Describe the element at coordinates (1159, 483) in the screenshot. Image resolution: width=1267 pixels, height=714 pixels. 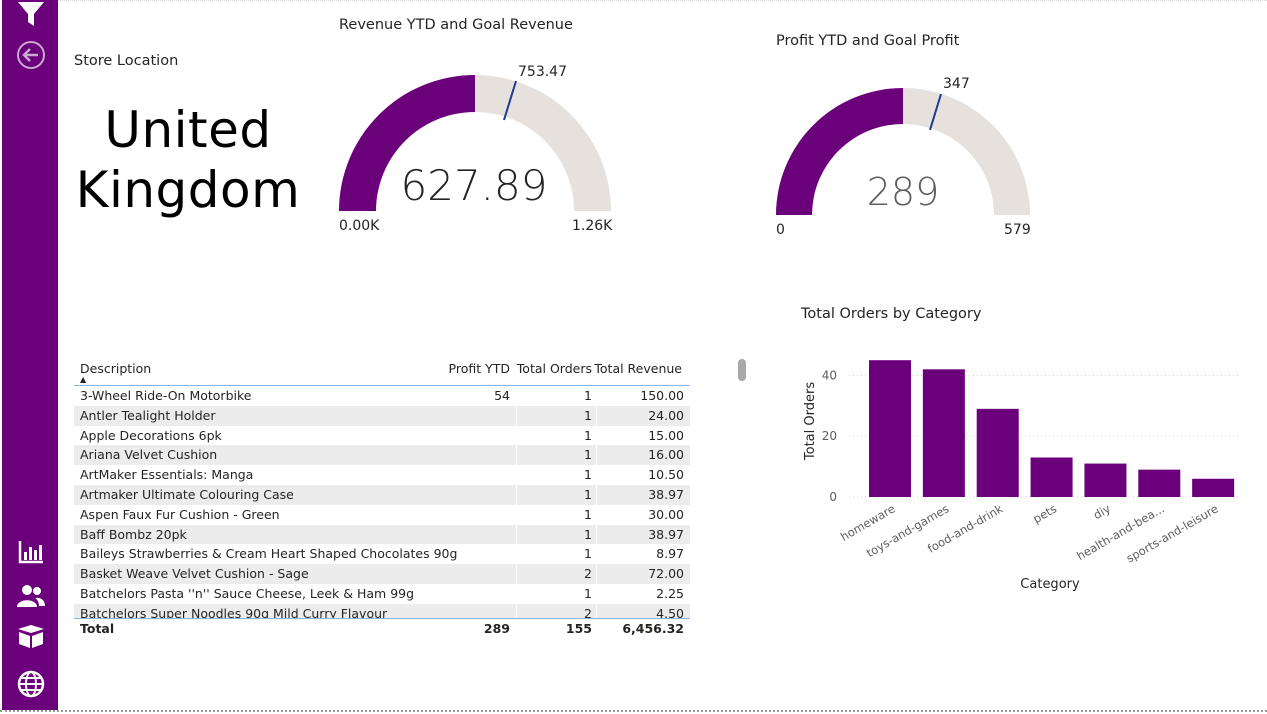
I see `bar-healthandbea` at that location.